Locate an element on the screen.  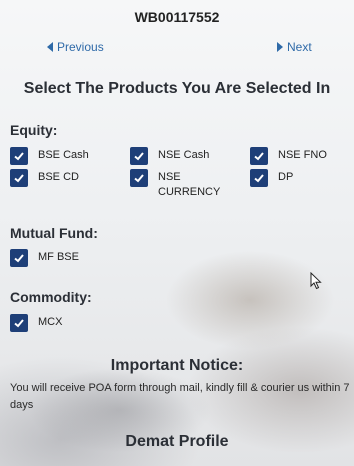
previous-link: Previous is located at coordinates (75, 47).